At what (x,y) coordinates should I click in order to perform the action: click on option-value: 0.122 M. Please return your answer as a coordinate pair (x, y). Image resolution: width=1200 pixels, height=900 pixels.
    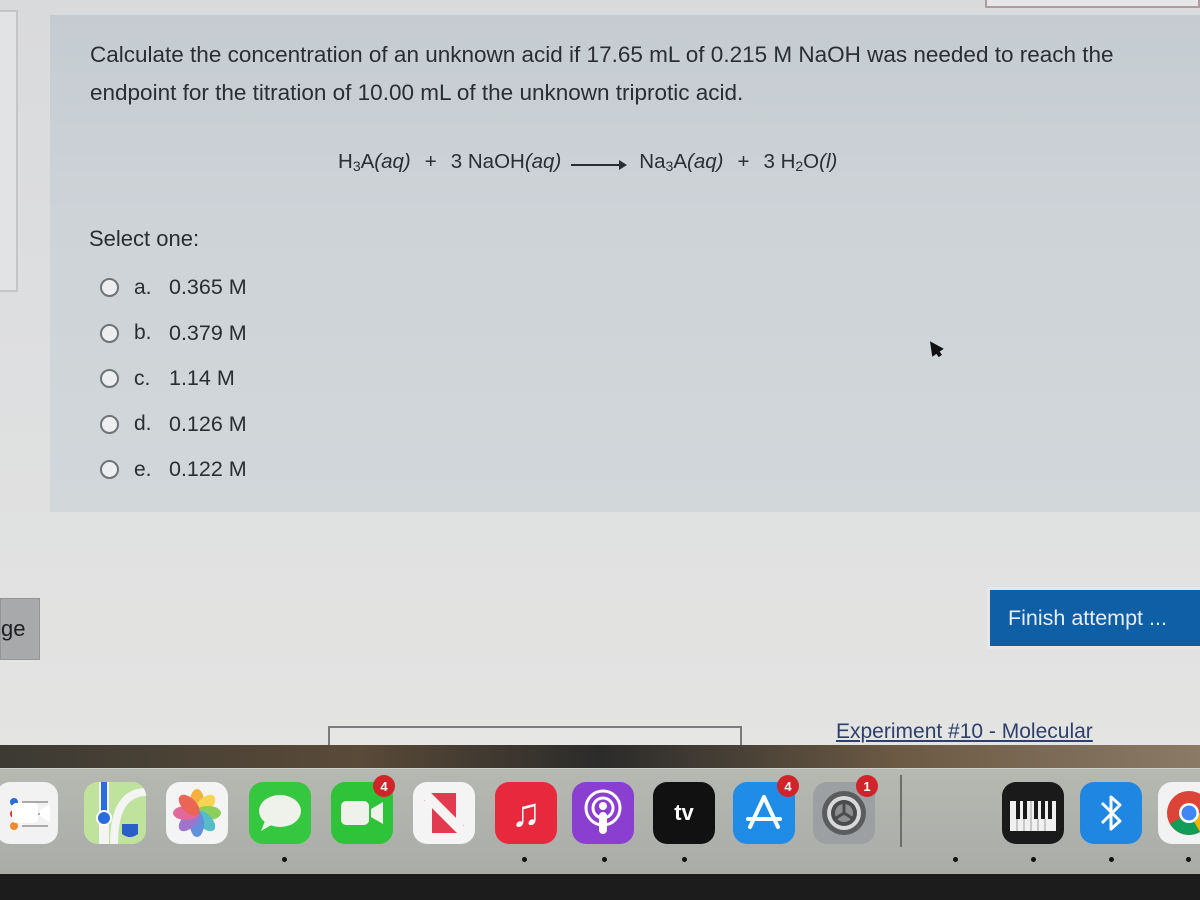
    Looking at the image, I should click on (208, 469).